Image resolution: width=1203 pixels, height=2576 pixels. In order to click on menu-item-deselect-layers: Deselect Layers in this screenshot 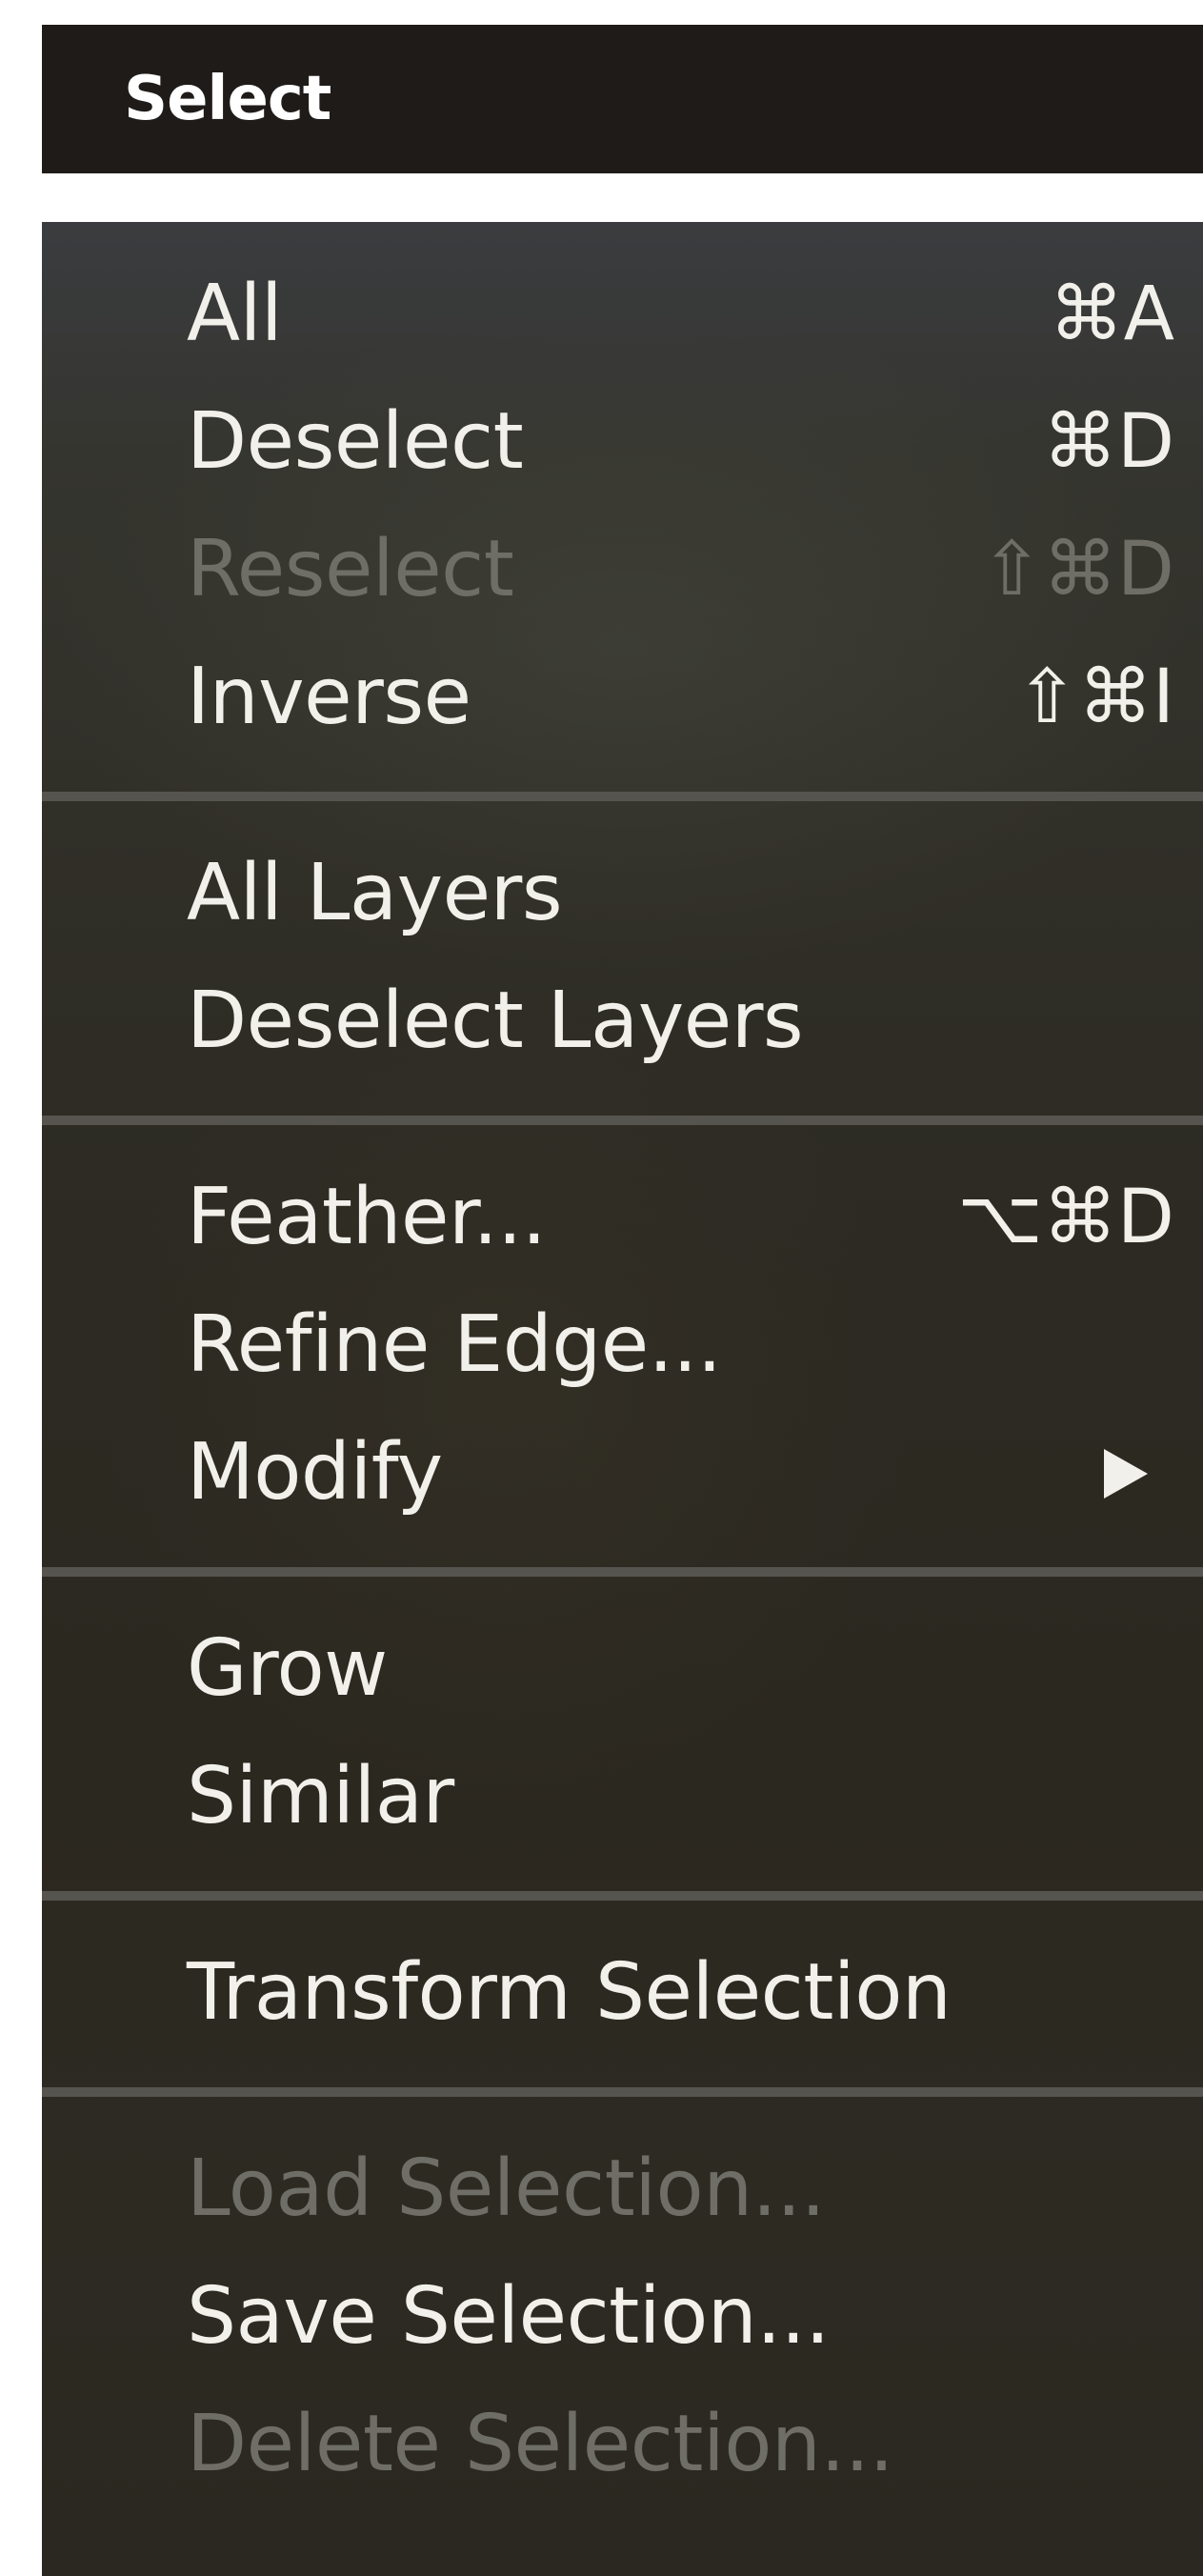, I will do `click(622, 1021)`.